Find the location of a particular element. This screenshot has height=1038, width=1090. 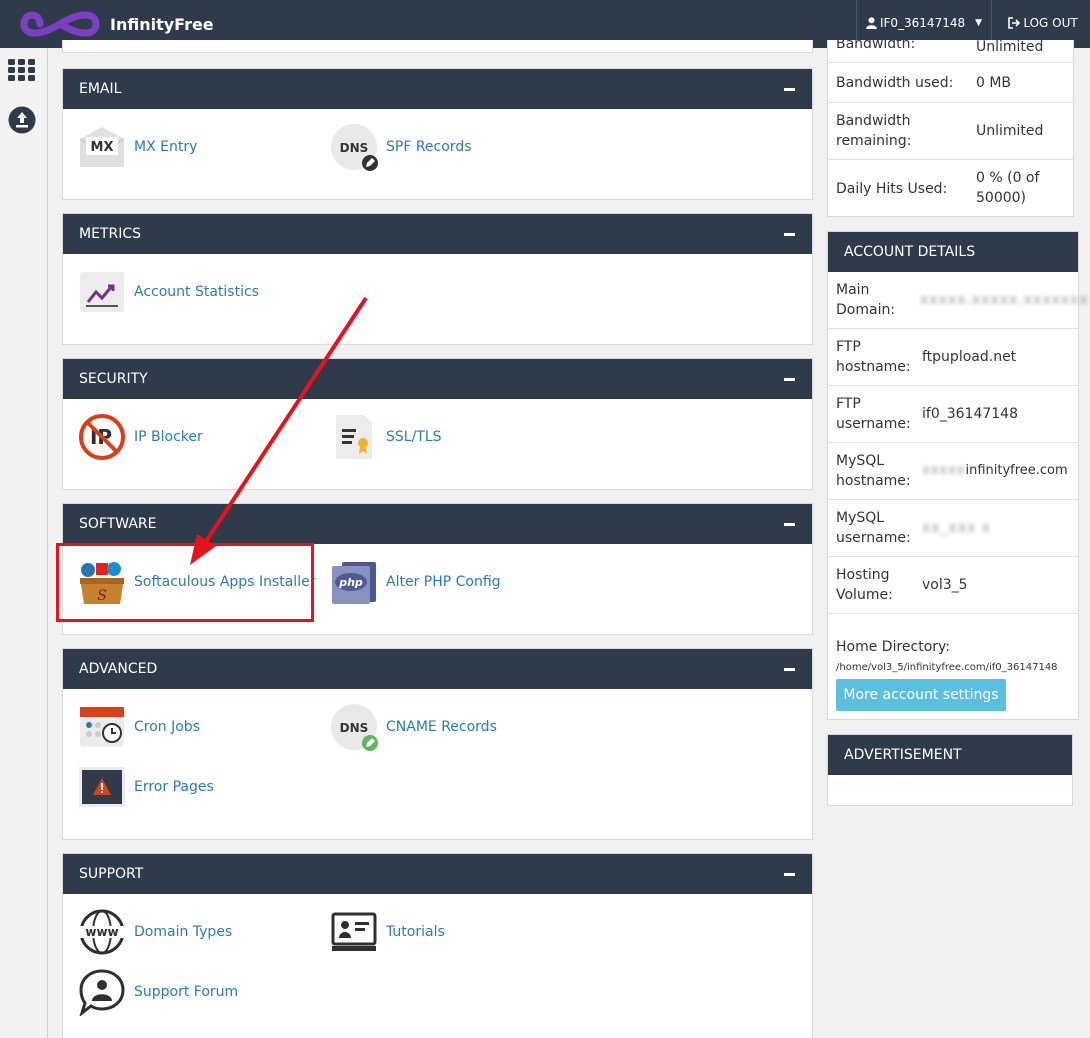

sign-out-icon is located at coordinates (1014, 23).